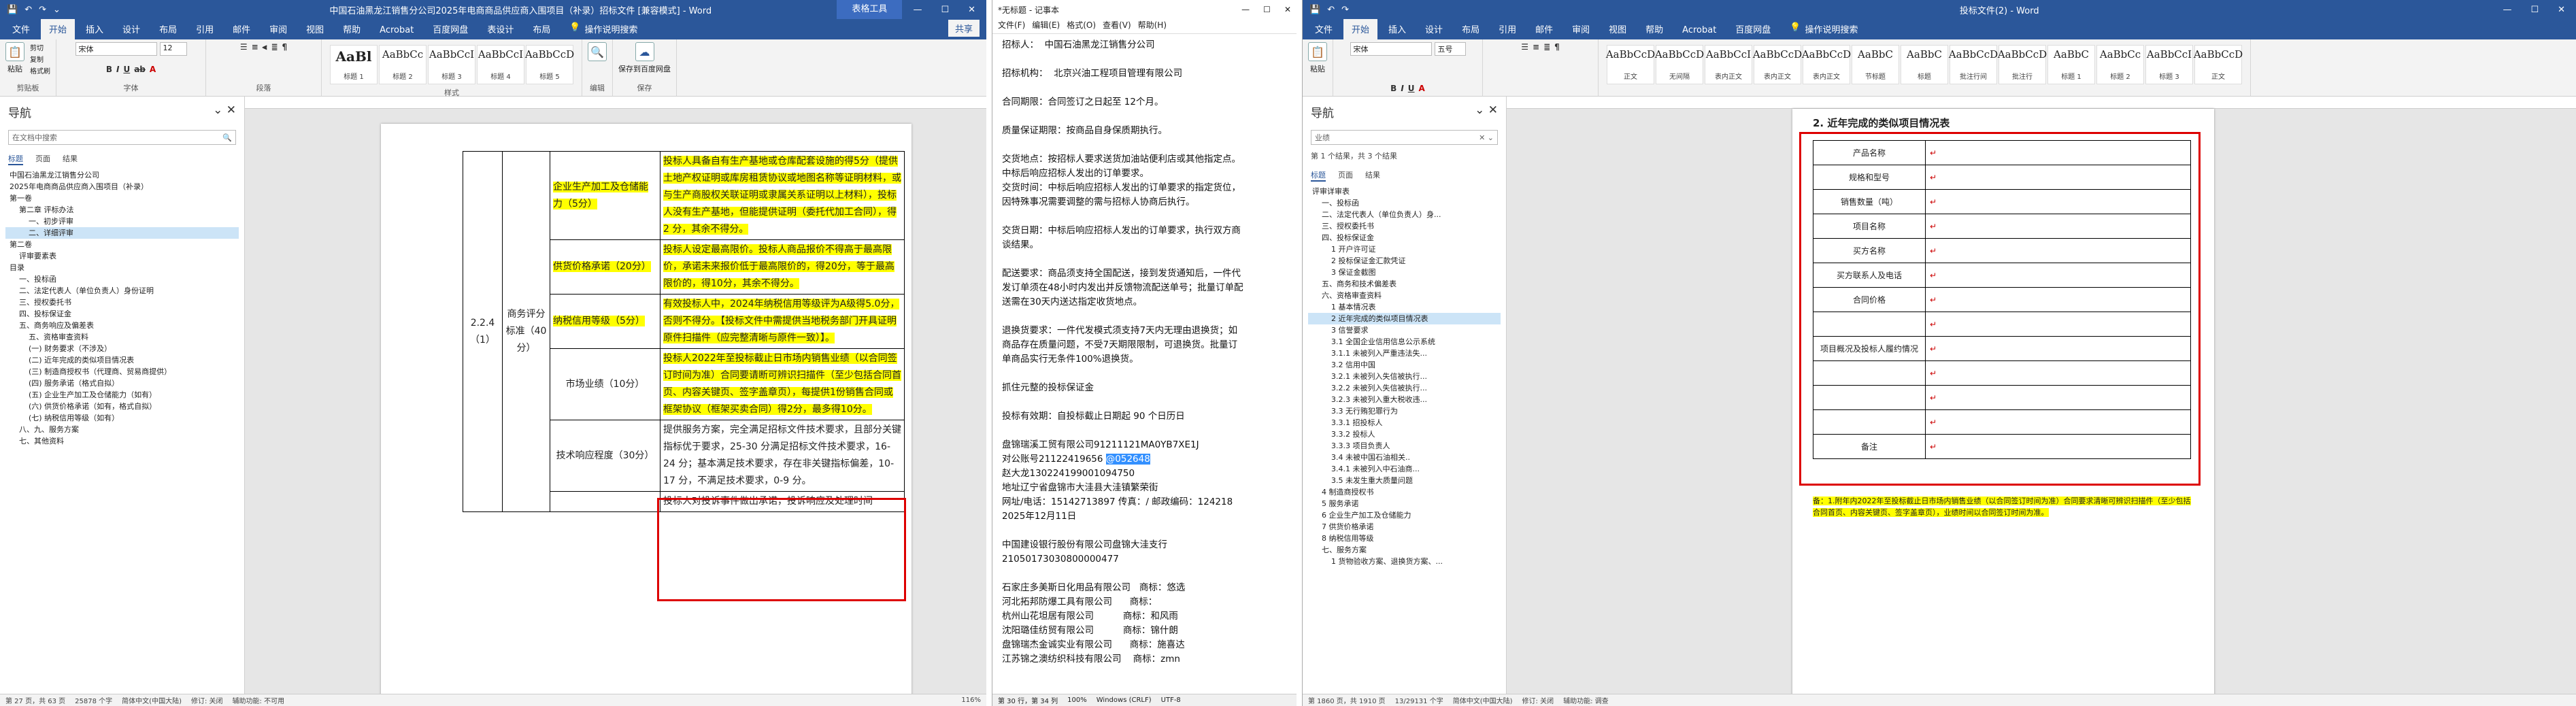  I want to click on nav-heading-item: 八、九、服务方案, so click(122, 429).